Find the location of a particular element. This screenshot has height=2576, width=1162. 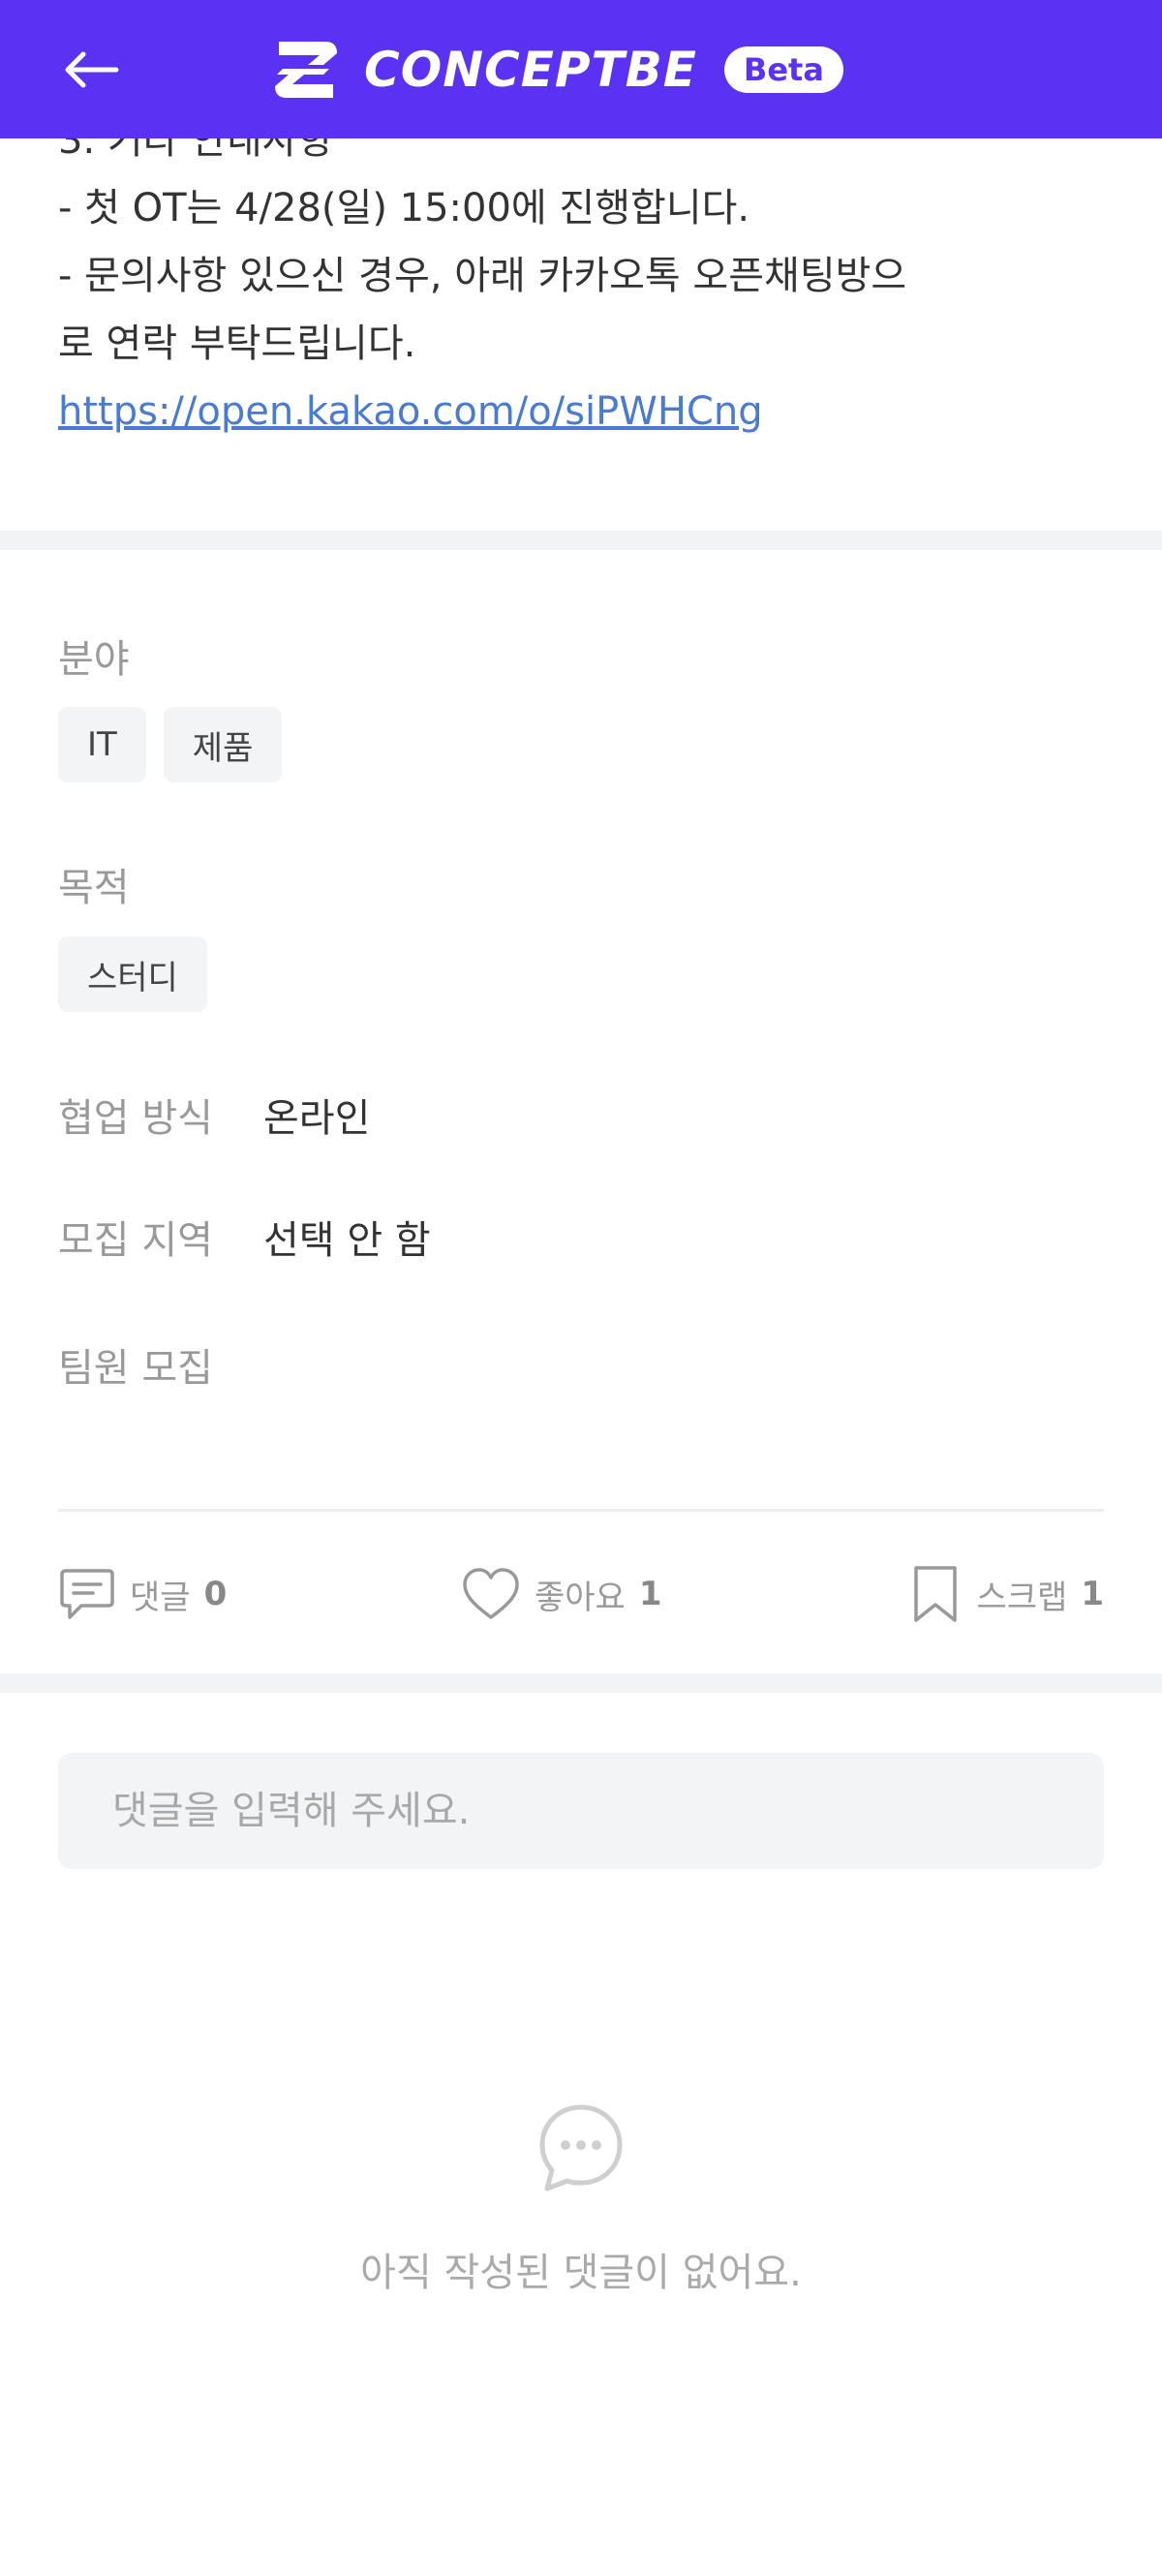

comment-input is located at coordinates (581, 1811).